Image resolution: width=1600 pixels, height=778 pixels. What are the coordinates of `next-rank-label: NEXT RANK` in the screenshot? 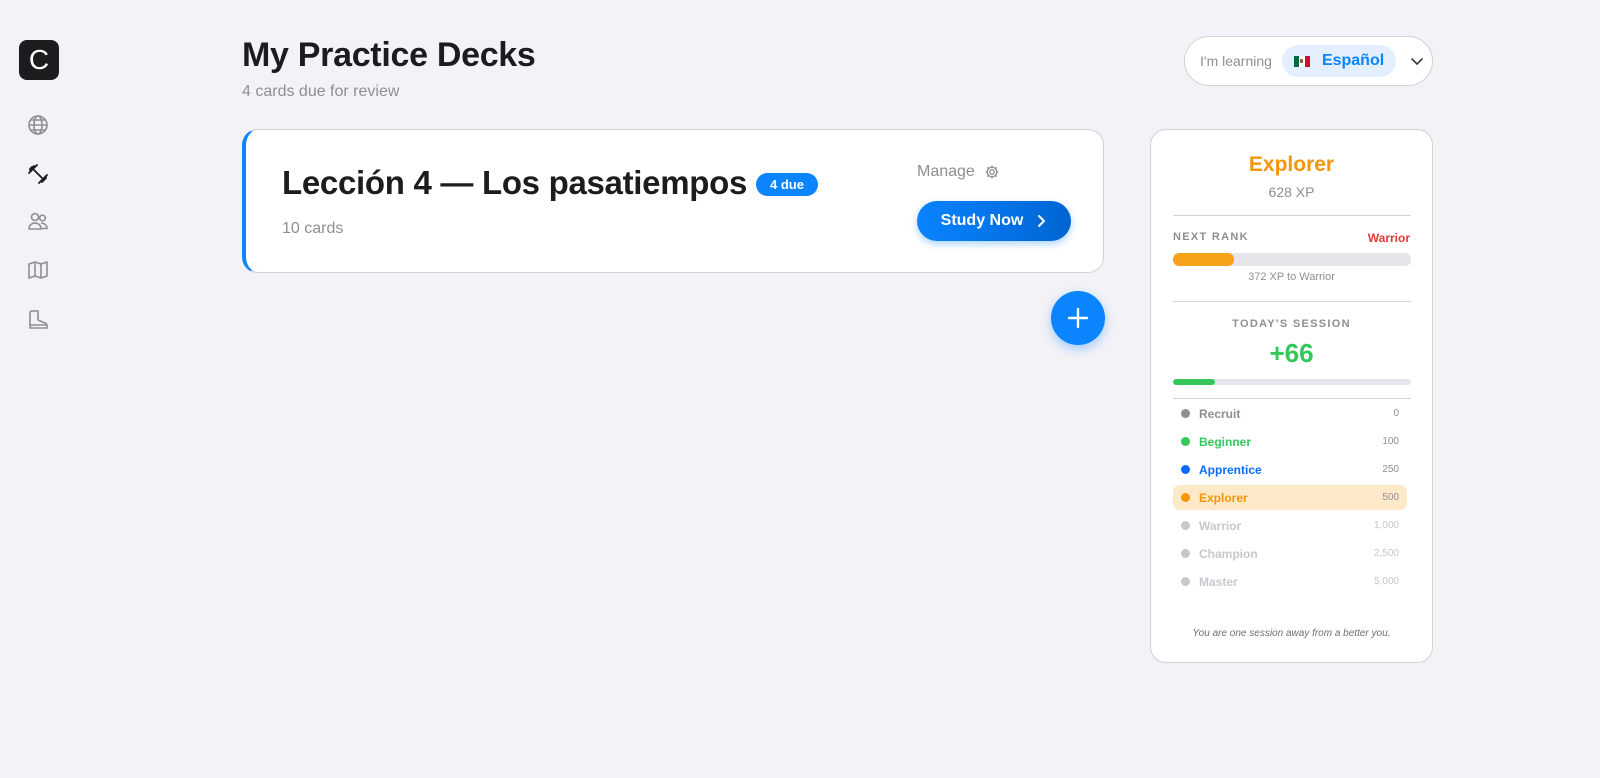 It's located at (1211, 237).